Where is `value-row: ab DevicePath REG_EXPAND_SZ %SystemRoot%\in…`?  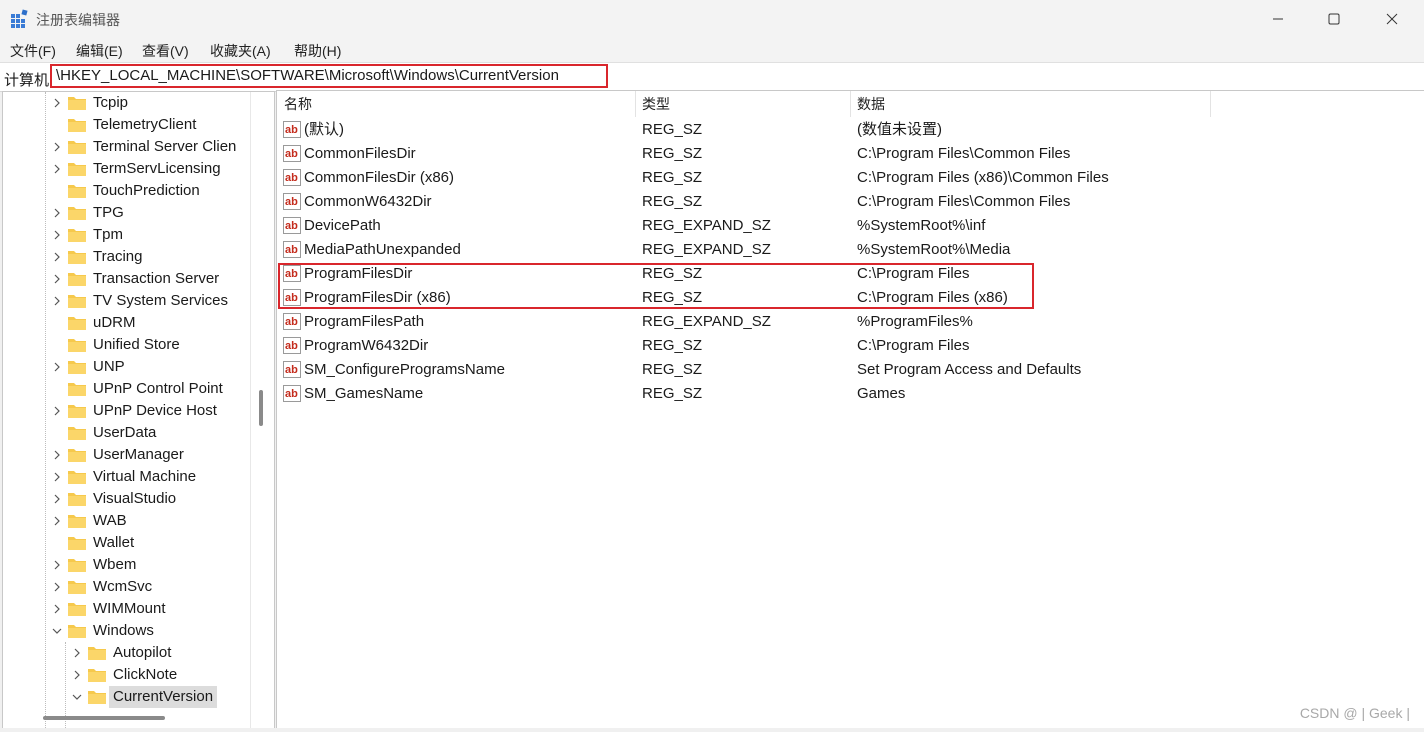
value-row: ab DevicePath REG_EXPAND_SZ %SystemRoot%\in… is located at coordinates (850, 226).